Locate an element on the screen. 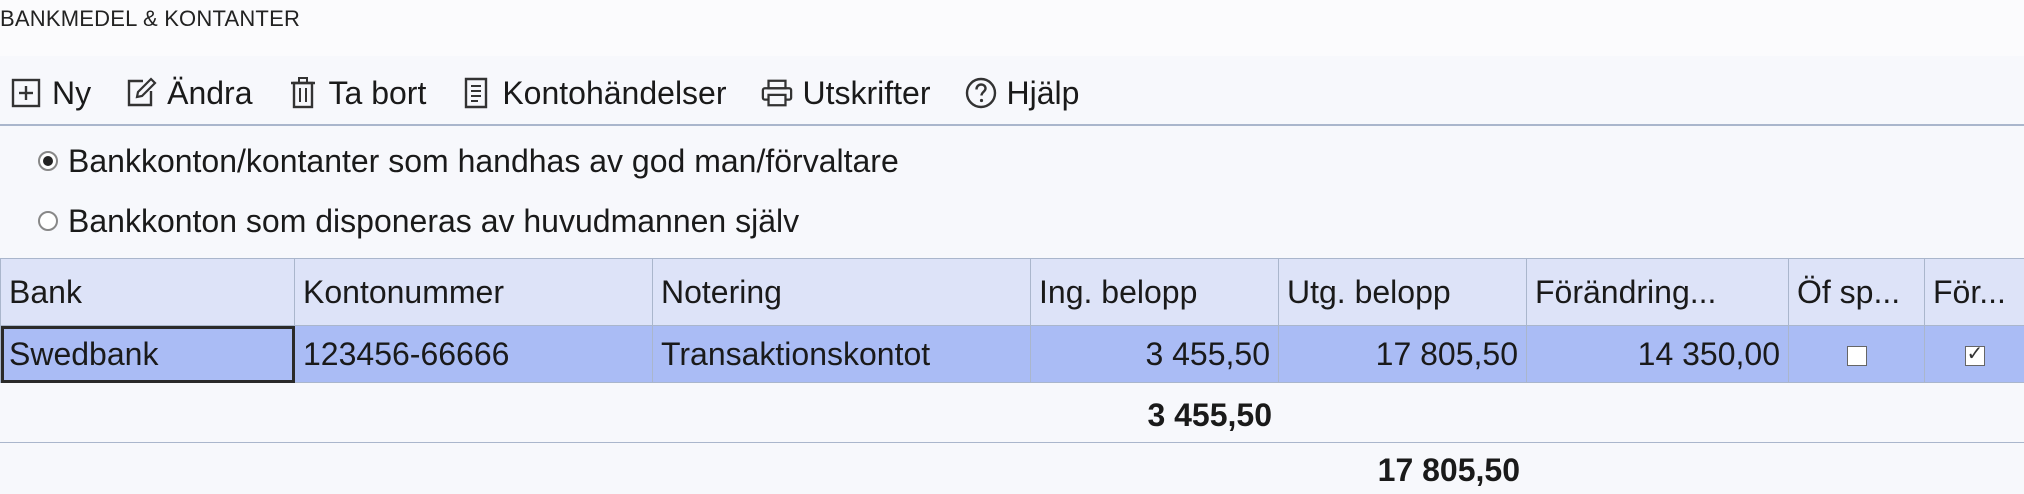 This screenshot has height=494, width=2024. col-header-opening-amount: Ing. belopp is located at coordinates (1154, 292).